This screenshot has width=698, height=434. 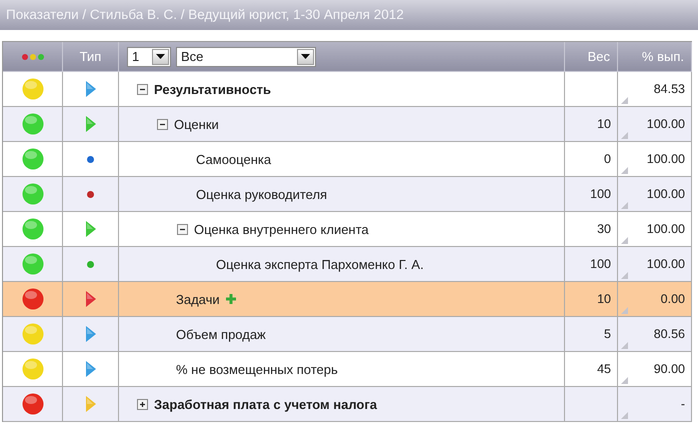 What do you see at coordinates (262, 194) in the screenshot?
I see `indicator-name: Оценка руководителя` at bounding box center [262, 194].